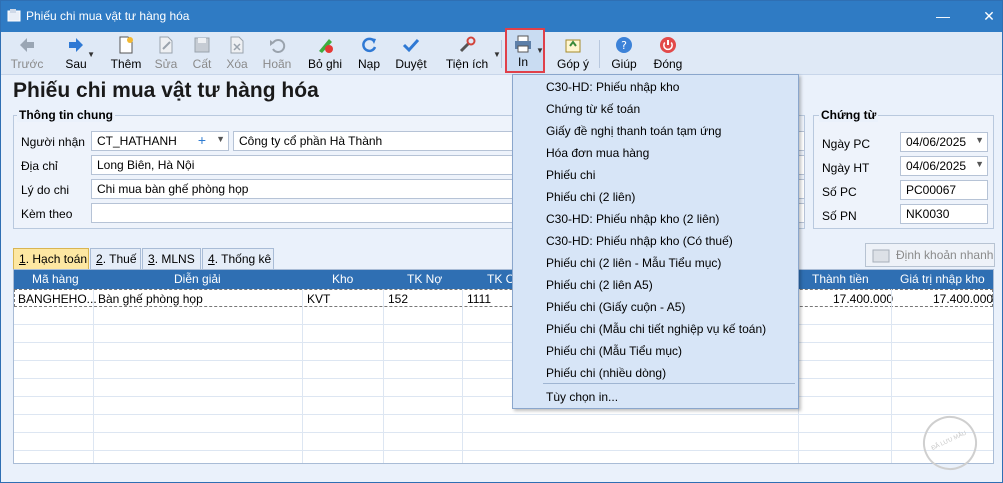  I want to click on tab-accounting-label: . Hạch toán, so click(56, 259).